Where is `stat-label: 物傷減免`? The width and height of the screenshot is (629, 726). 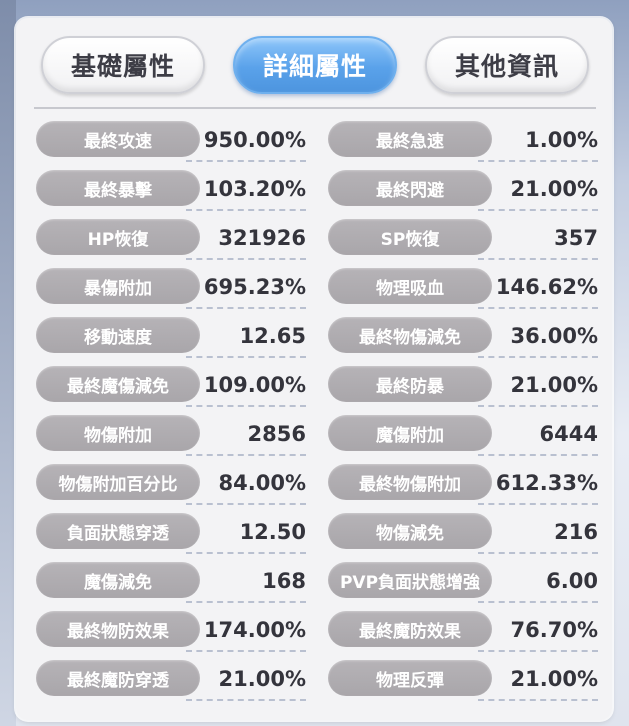 stat-label: 物傷減免 is located at coordinates (410, 531).